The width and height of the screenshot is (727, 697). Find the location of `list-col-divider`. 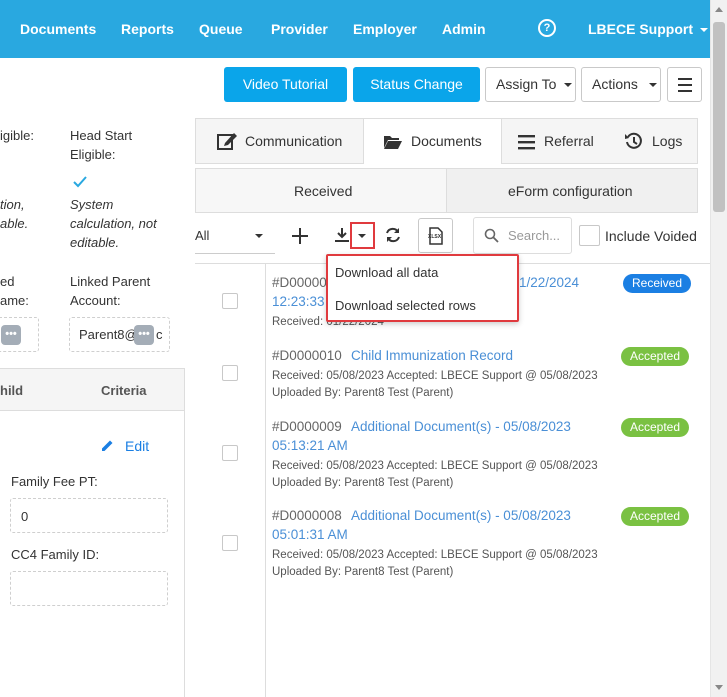

list-col-divider is located at coordinates (265, 480).